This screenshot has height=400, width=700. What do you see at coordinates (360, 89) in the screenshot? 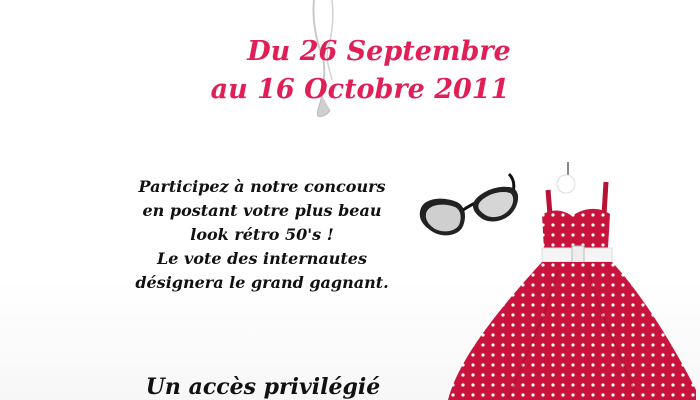
I see `dates-line-end: au 16 Octobre 2011` at bounding box center [360, 89].